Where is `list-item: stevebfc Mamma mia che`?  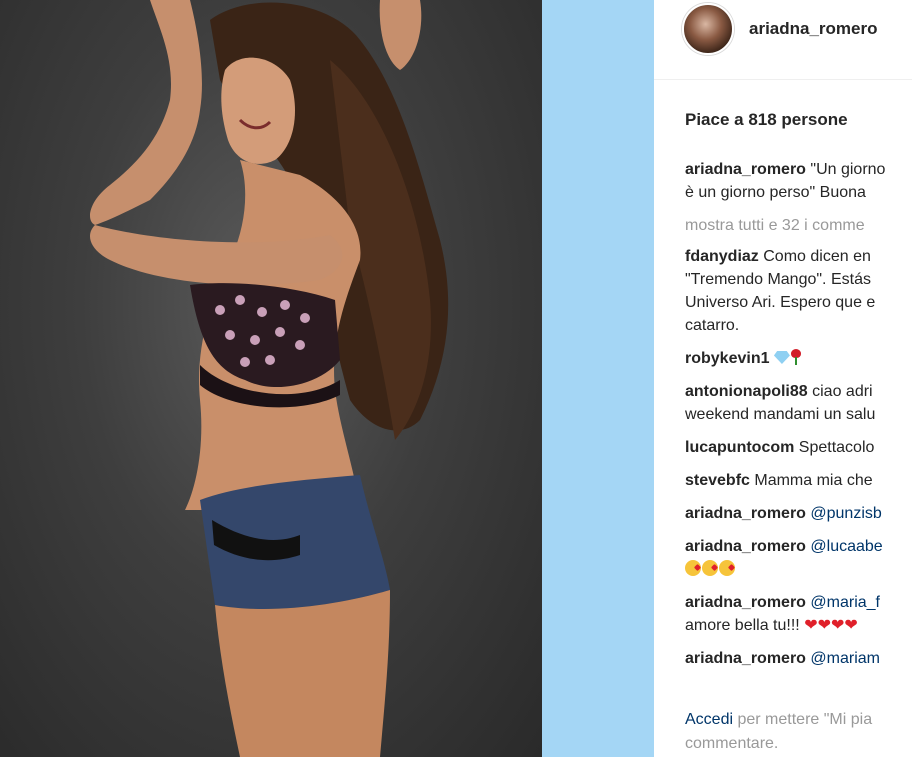
list-item: stevebfc Mamma mia che is located at coordinates (798, 480).